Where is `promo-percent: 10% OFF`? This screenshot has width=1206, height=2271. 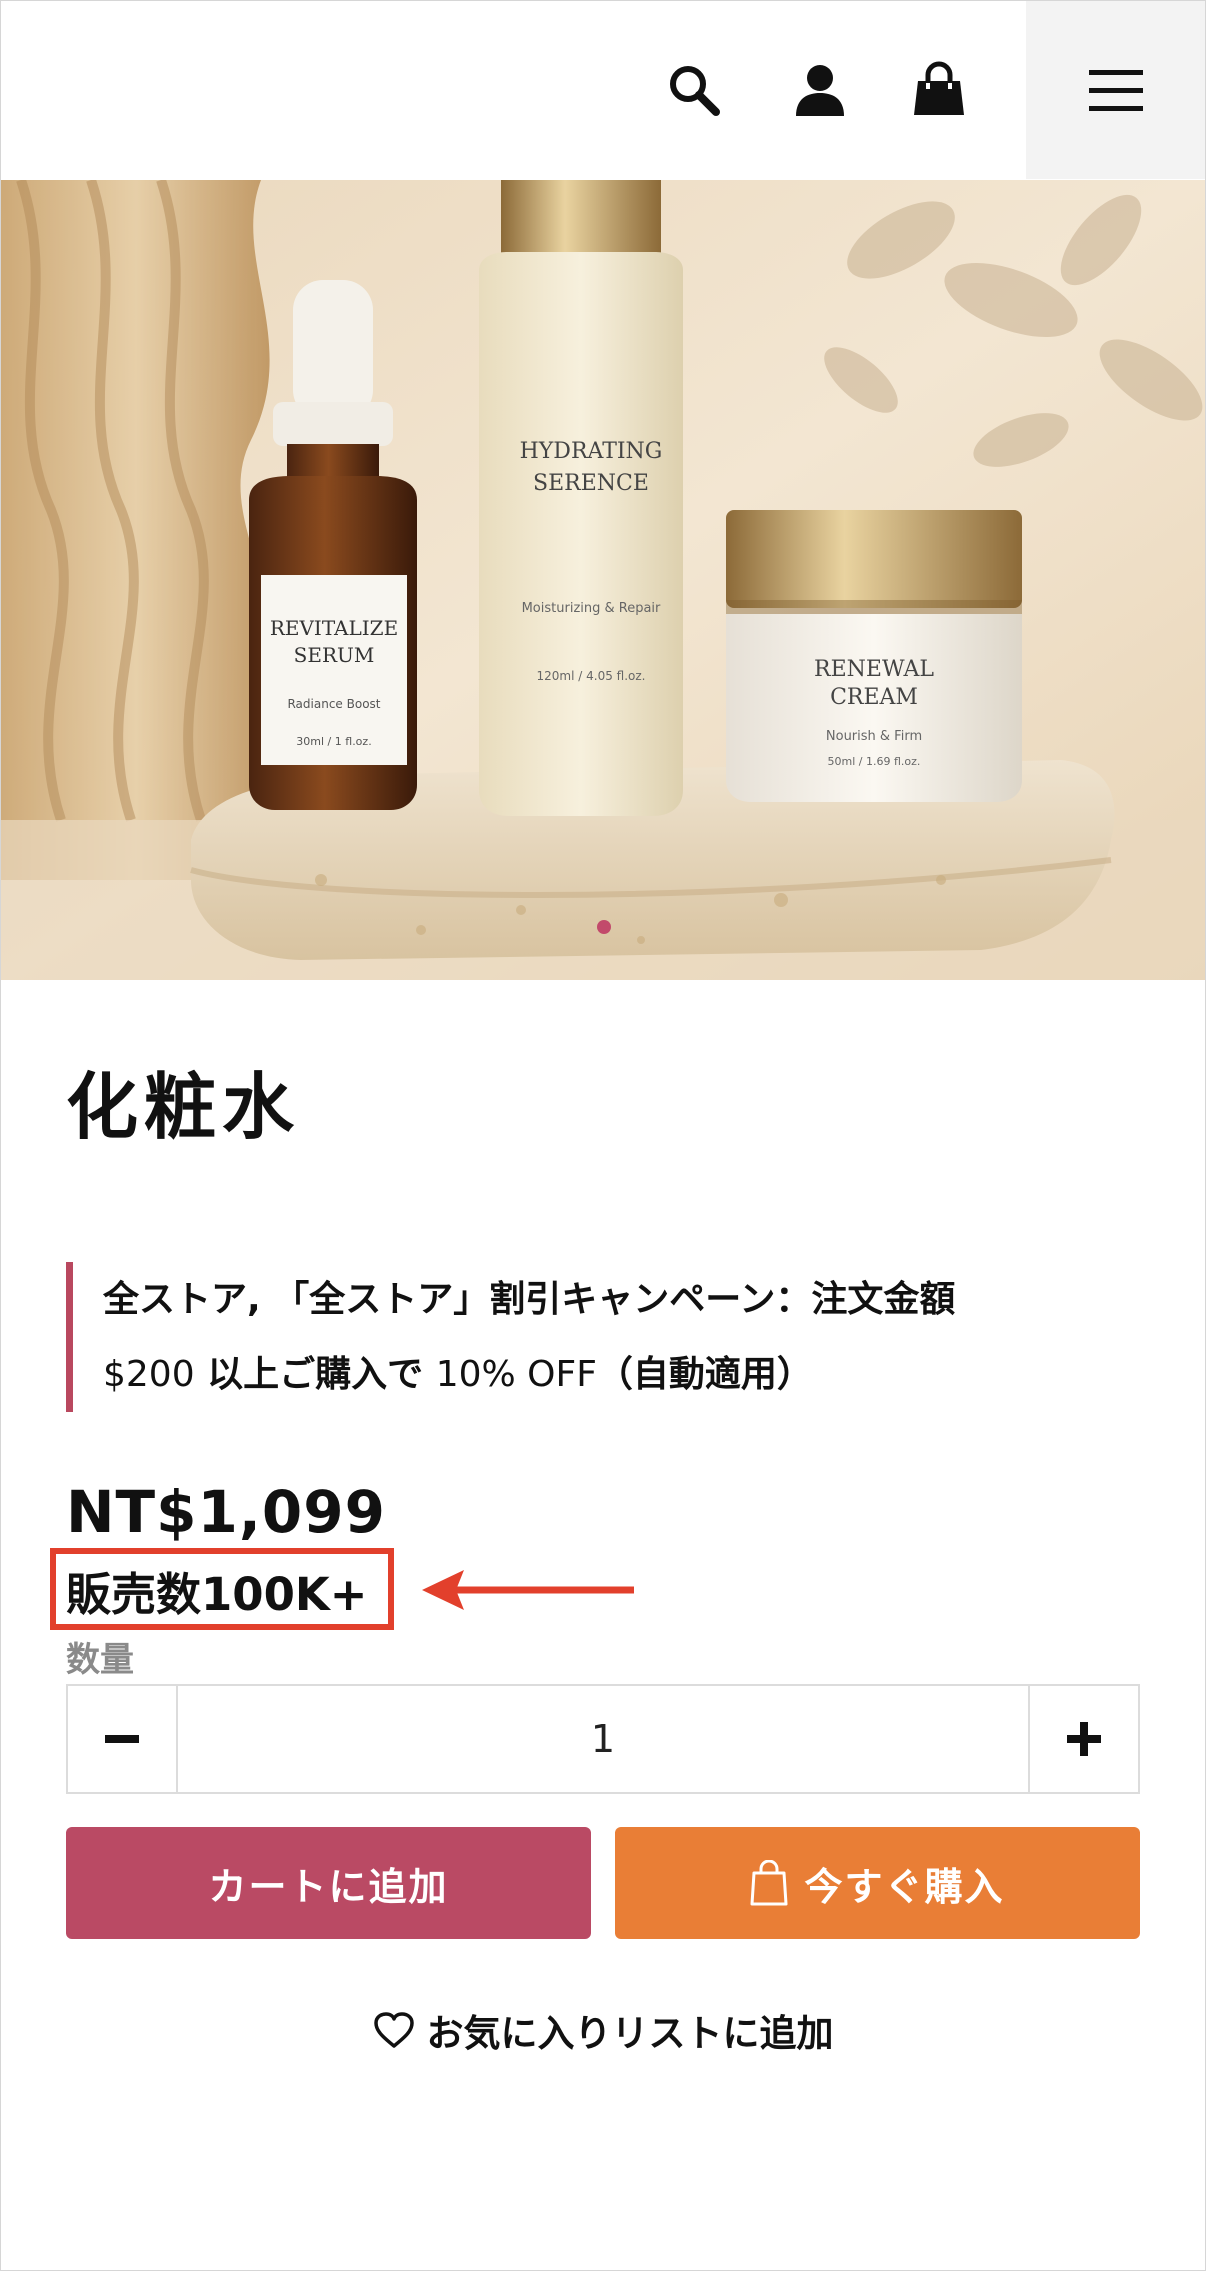
promo-percent: 10% OFF is located at coordinates (516, 1374).